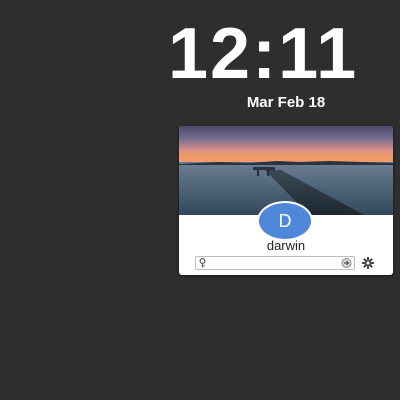 Image resolution: width=400 pixels, height=400 pixels. Describe the element at coordinates (202, 263) in the screenshot. I see `key-icon` at that location.